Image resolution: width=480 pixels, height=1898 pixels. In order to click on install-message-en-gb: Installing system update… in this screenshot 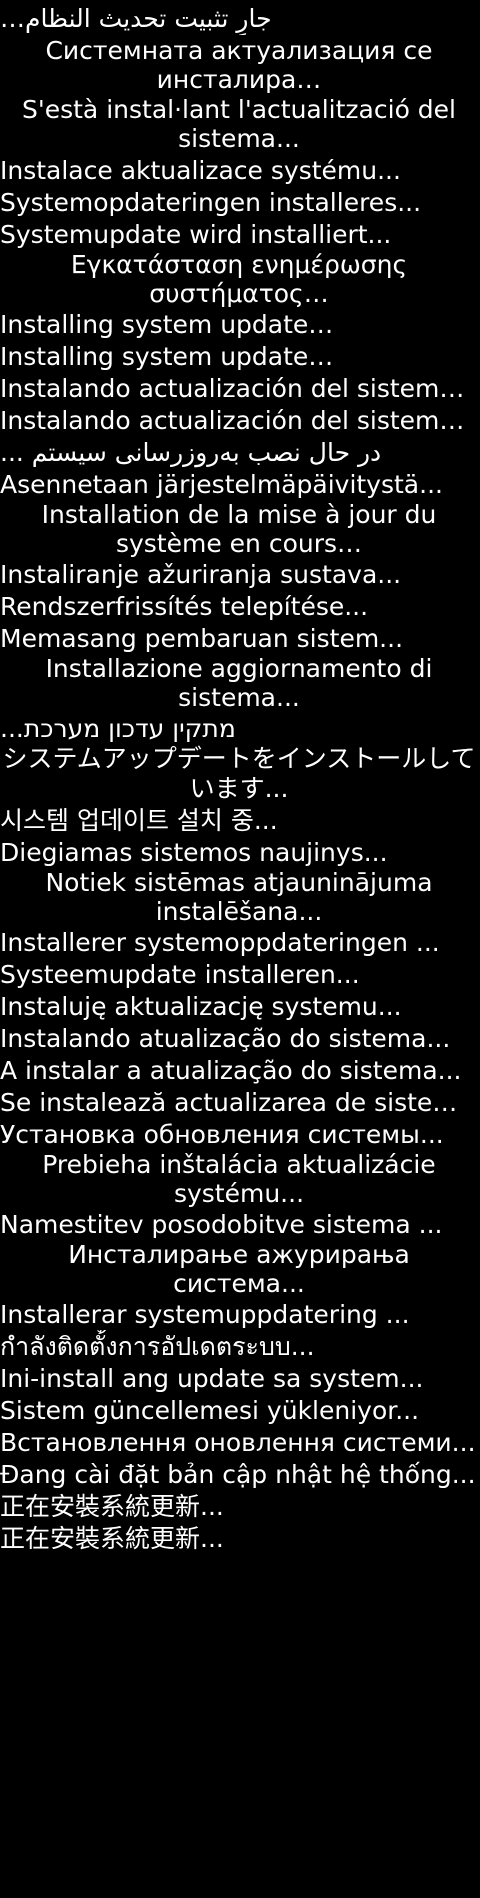, I will do `click(167, 324)`.